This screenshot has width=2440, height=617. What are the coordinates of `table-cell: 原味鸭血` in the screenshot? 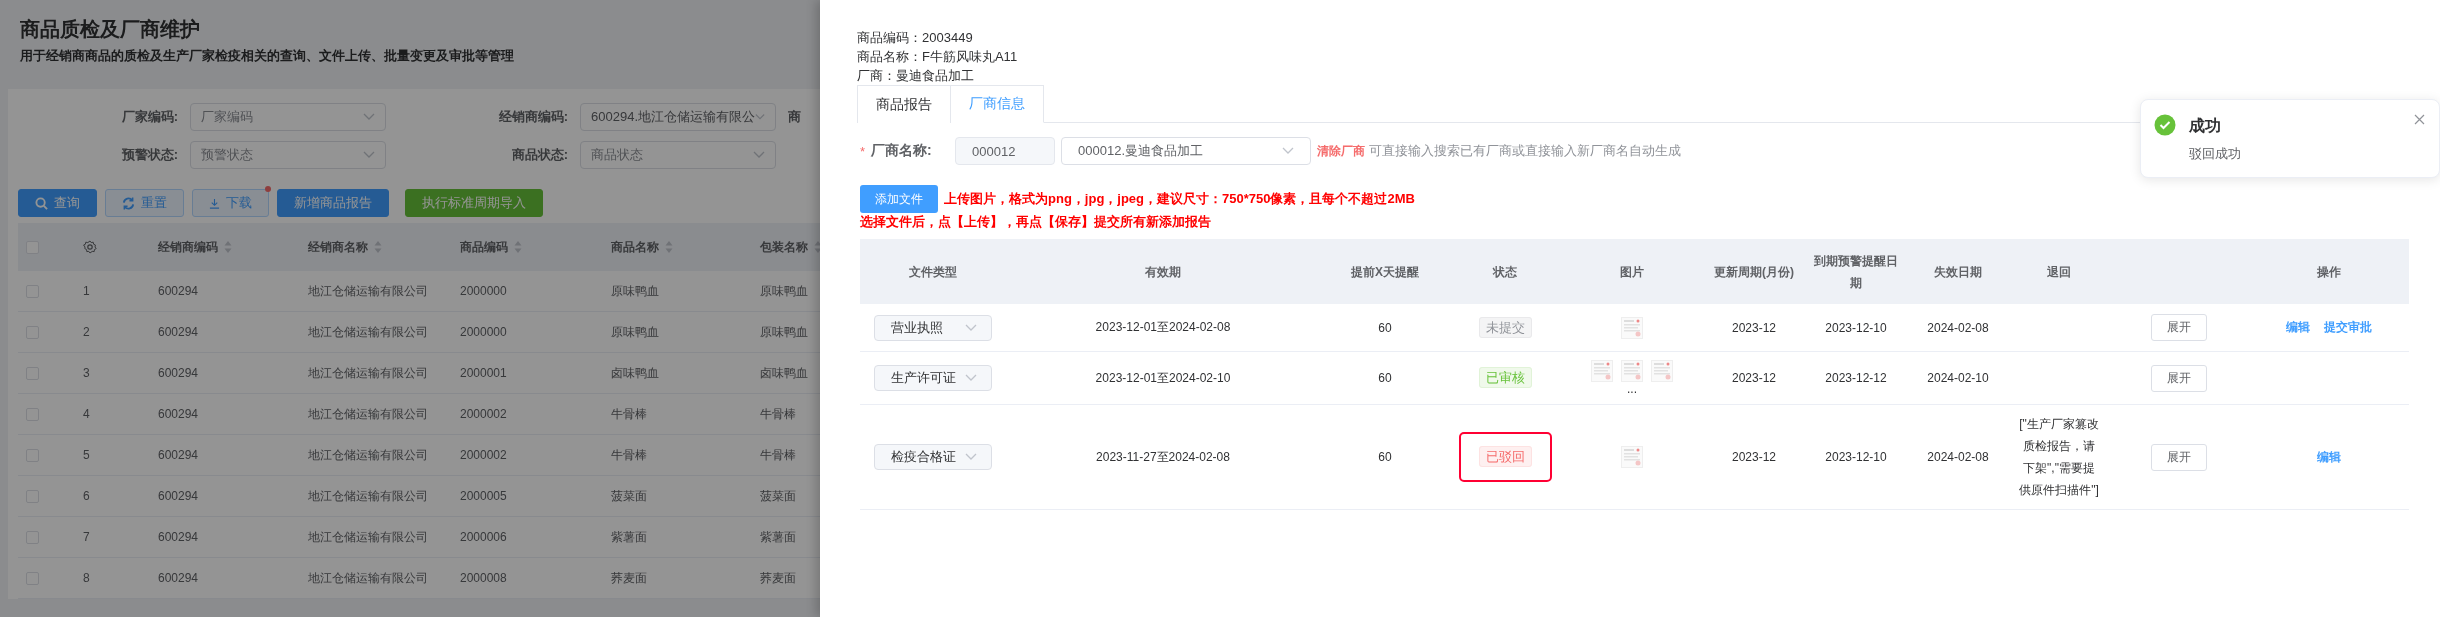 It's located at (784, 291).